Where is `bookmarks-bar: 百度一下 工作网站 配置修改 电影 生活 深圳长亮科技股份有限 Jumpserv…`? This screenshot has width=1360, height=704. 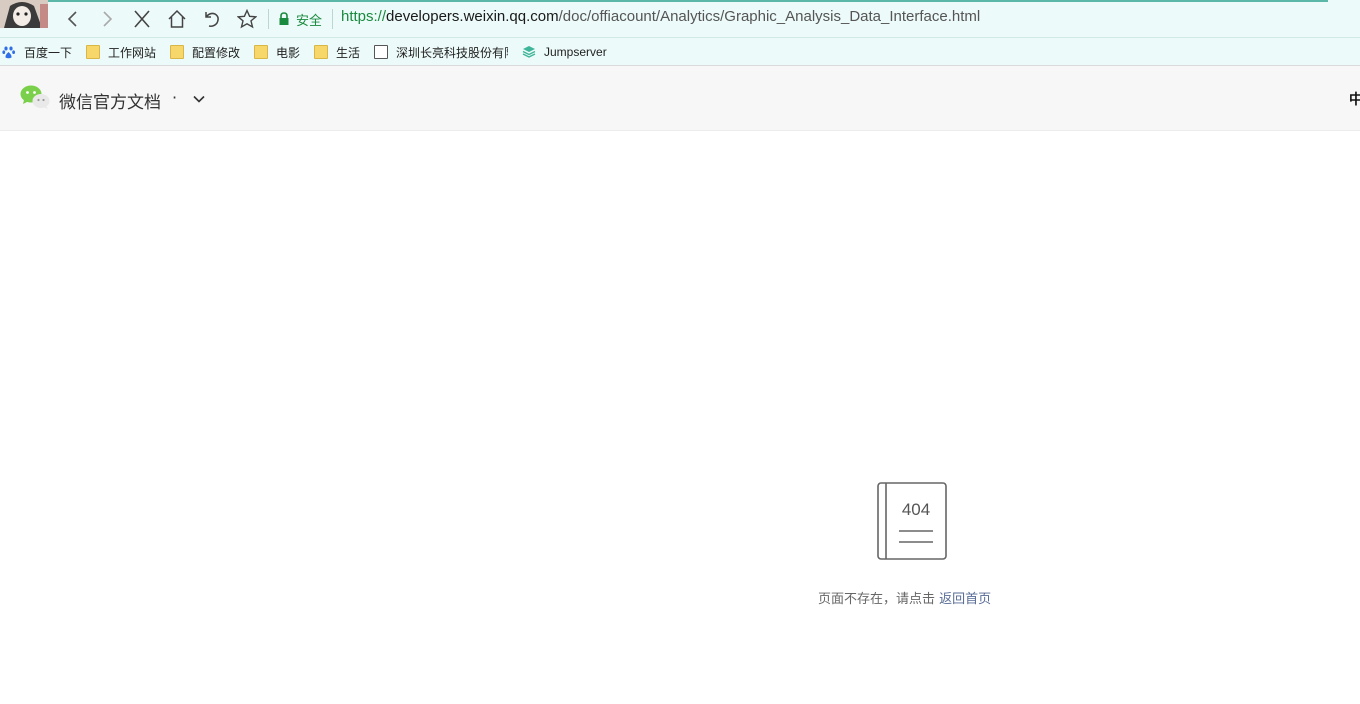 bookmarks-bar: 百度一下 工作网站 配置修改 电影 生活 深圳长亮科技股份有限 Jumpserv… is located at coordinates (680, 52).